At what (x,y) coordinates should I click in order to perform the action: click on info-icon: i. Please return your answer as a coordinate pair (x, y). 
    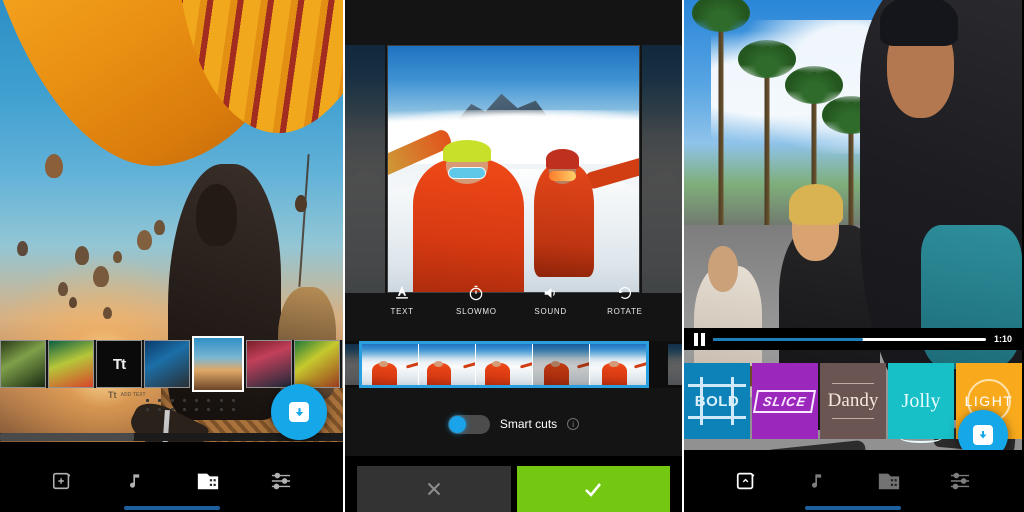
    Looking at the image, I should click on (573, 424).